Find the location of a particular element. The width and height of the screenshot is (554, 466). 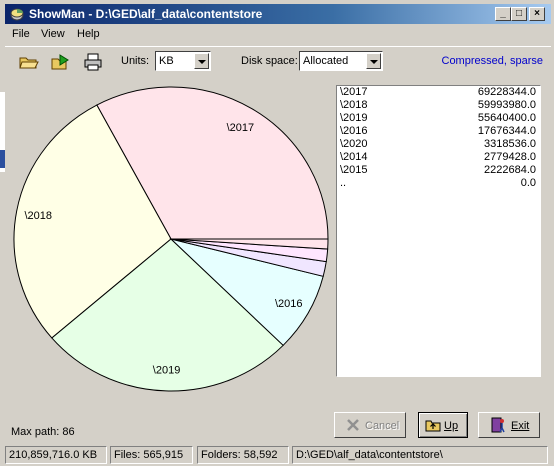

list-item-name: \2015 is located at coordinates (354, 170).